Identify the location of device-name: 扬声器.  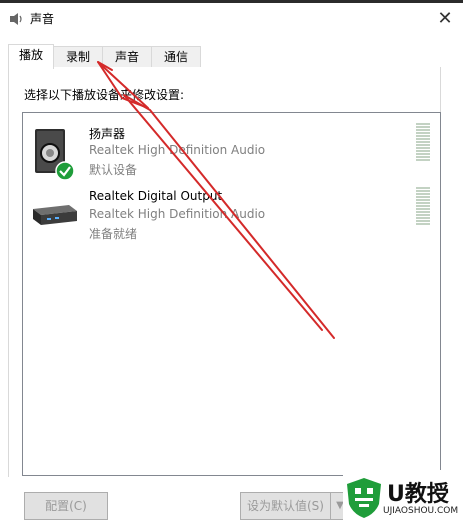
(107, 134).